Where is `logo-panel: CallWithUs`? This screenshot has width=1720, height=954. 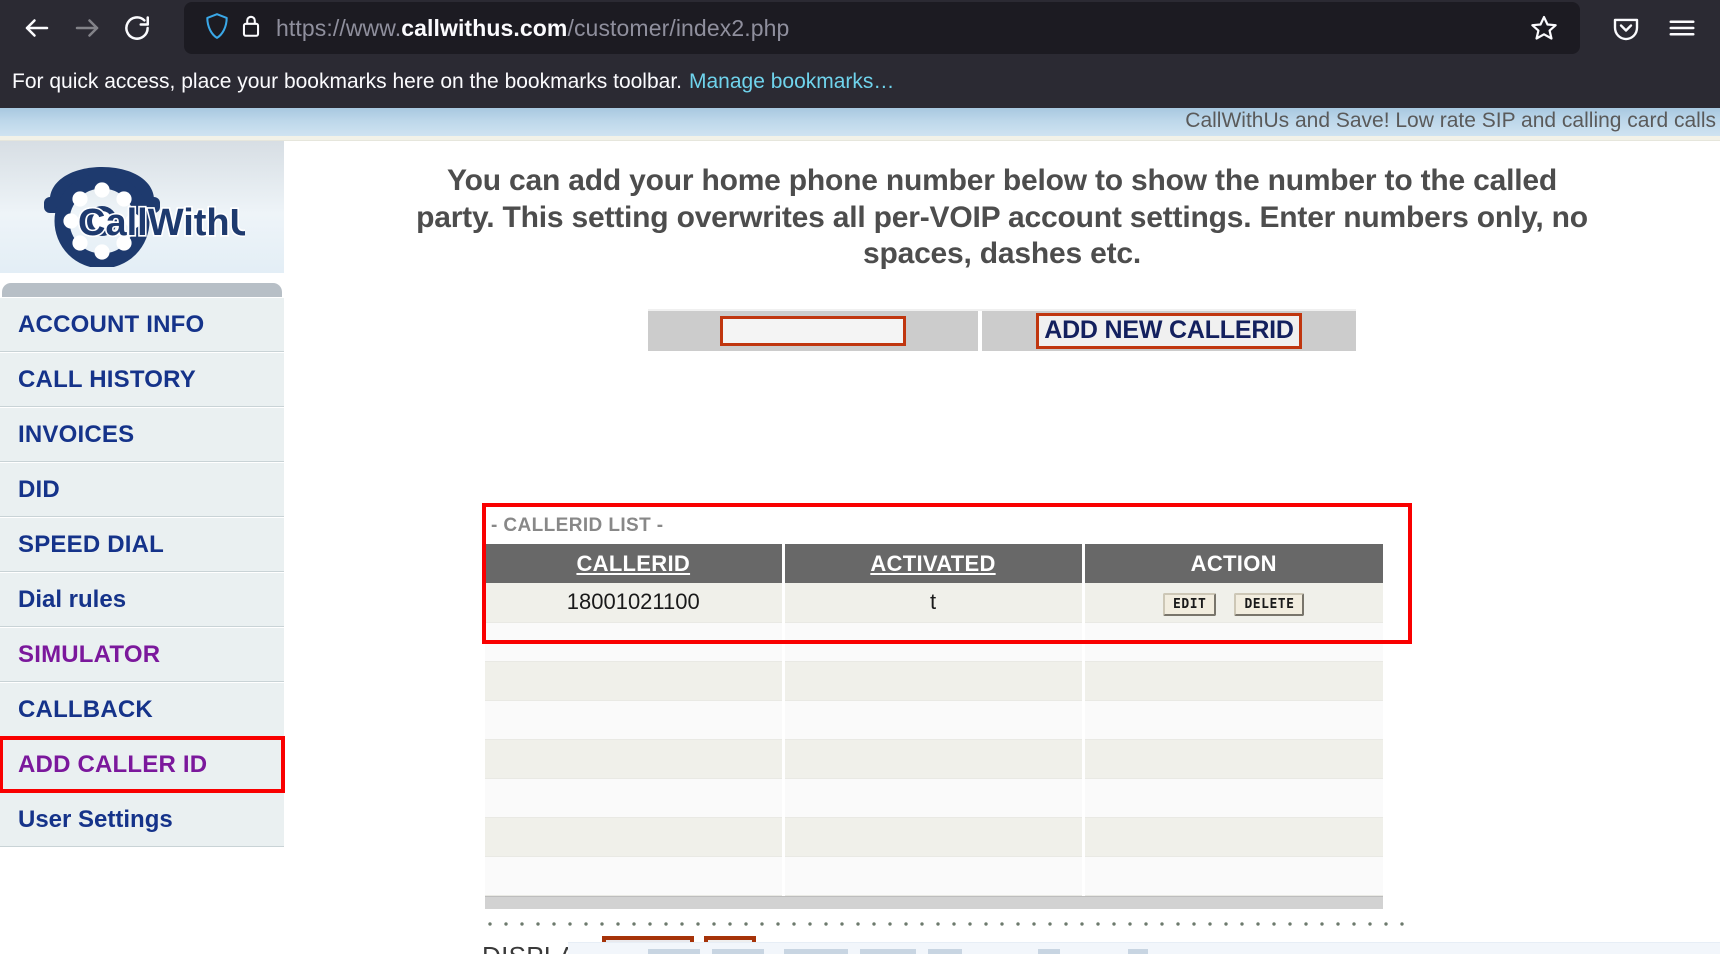 logo-panel: CallWithUs is located at coordinates (142, 207).